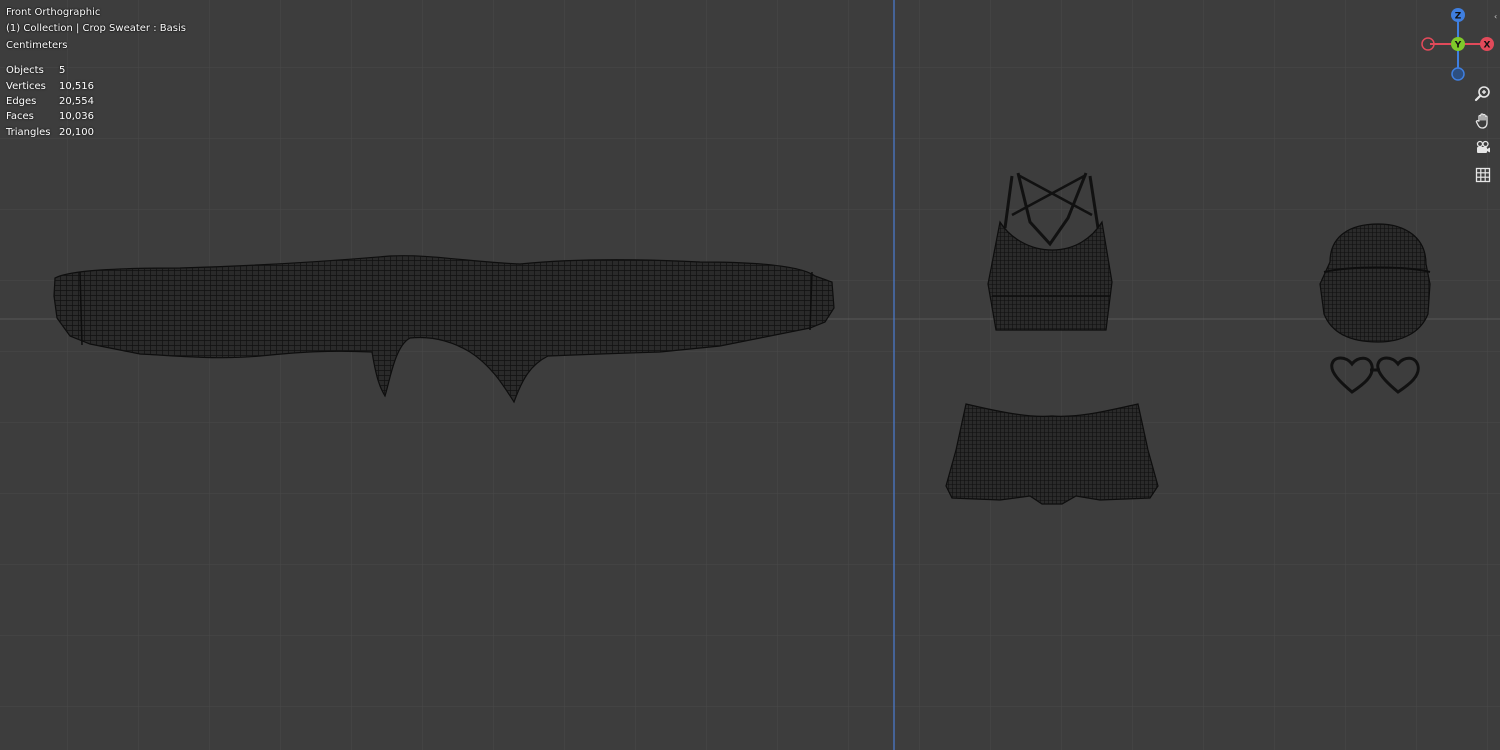  I want to click on stat-row-faces: Faces 10,036, so click(50, 116).